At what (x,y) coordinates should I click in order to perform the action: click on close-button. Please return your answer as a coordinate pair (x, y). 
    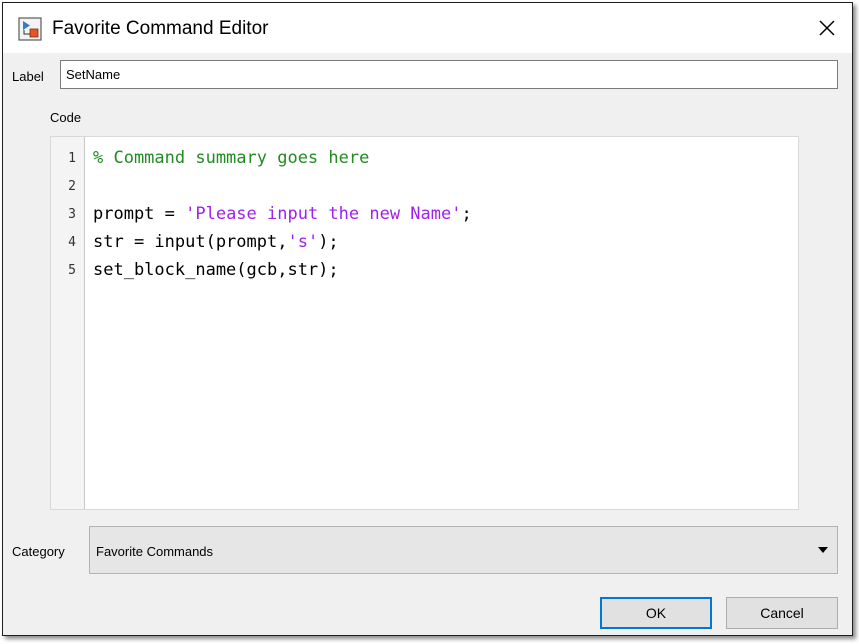
    Looking at the image, I should click on (827, 28).